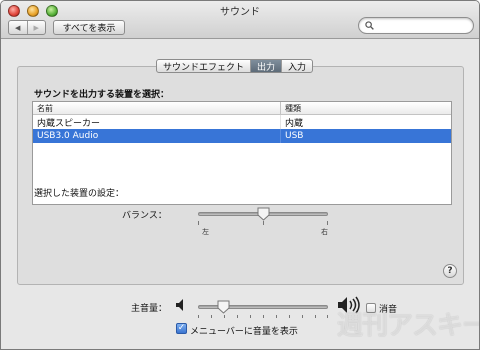 The height and width of the screenshot is (350, 480). I want to click on column-header-type: 種類, so click(366, 108).